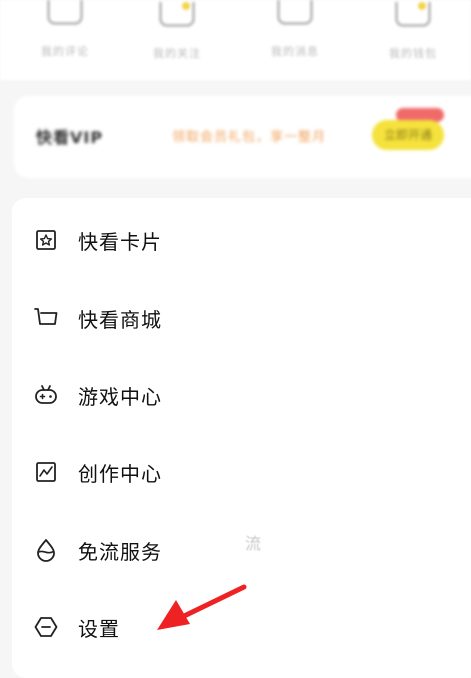  I want to click on vip-promo: 领取会员礼包，享一整月, so click(249, 137).